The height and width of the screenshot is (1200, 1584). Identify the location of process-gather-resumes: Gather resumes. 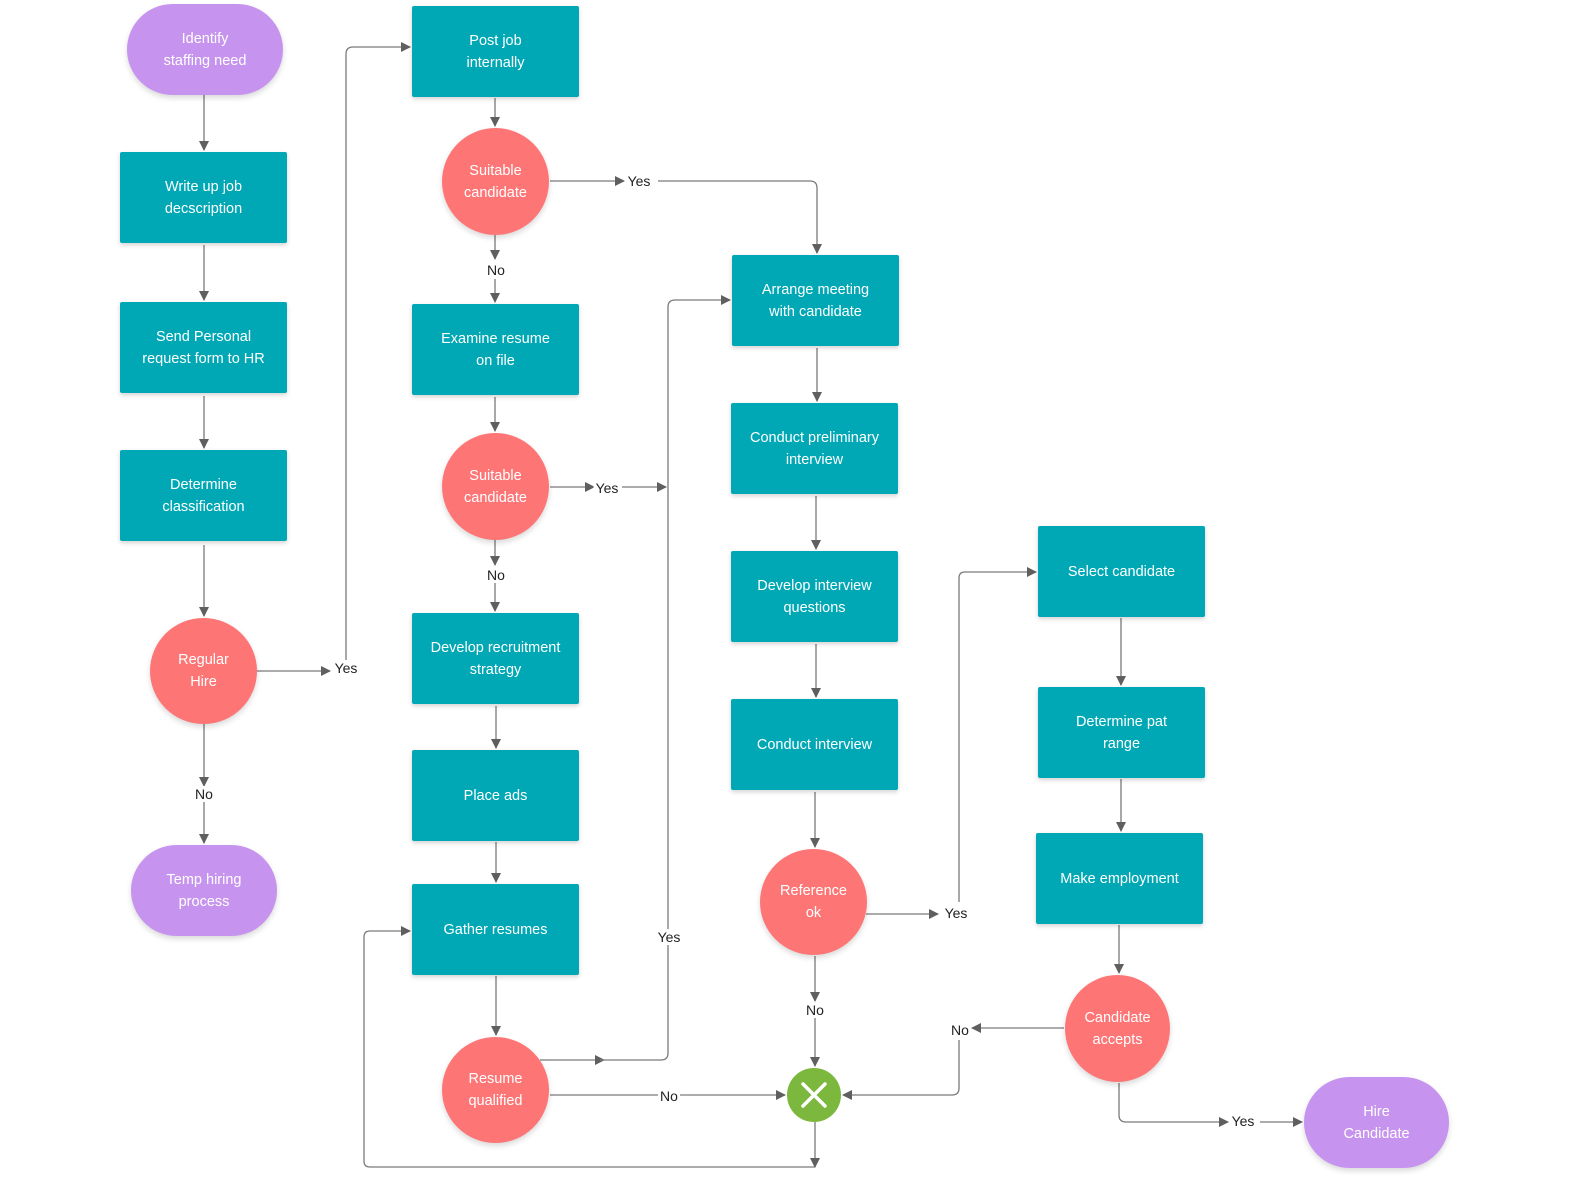
(495, 929).